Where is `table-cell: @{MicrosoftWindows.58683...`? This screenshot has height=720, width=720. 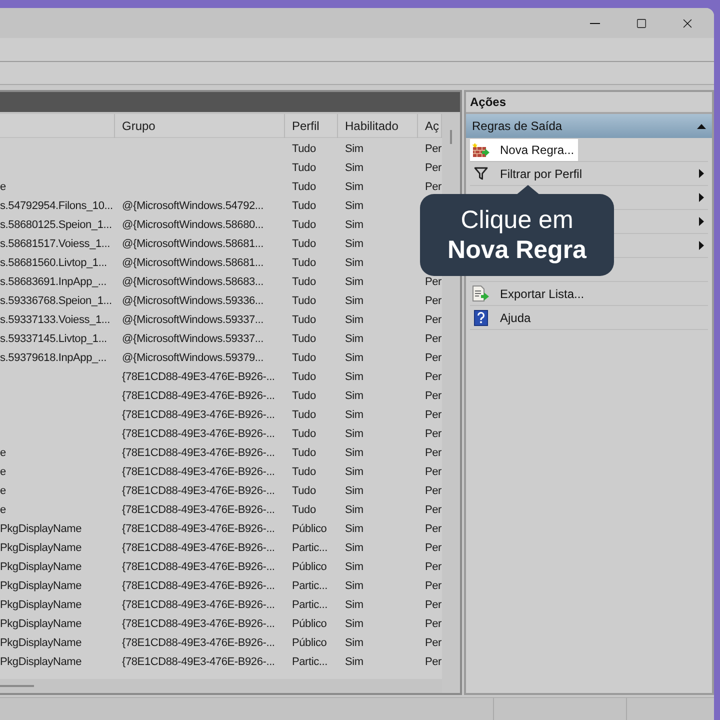
table-cell: @{MicrosoftWindows.58683... is located at coordinates (193, 282).